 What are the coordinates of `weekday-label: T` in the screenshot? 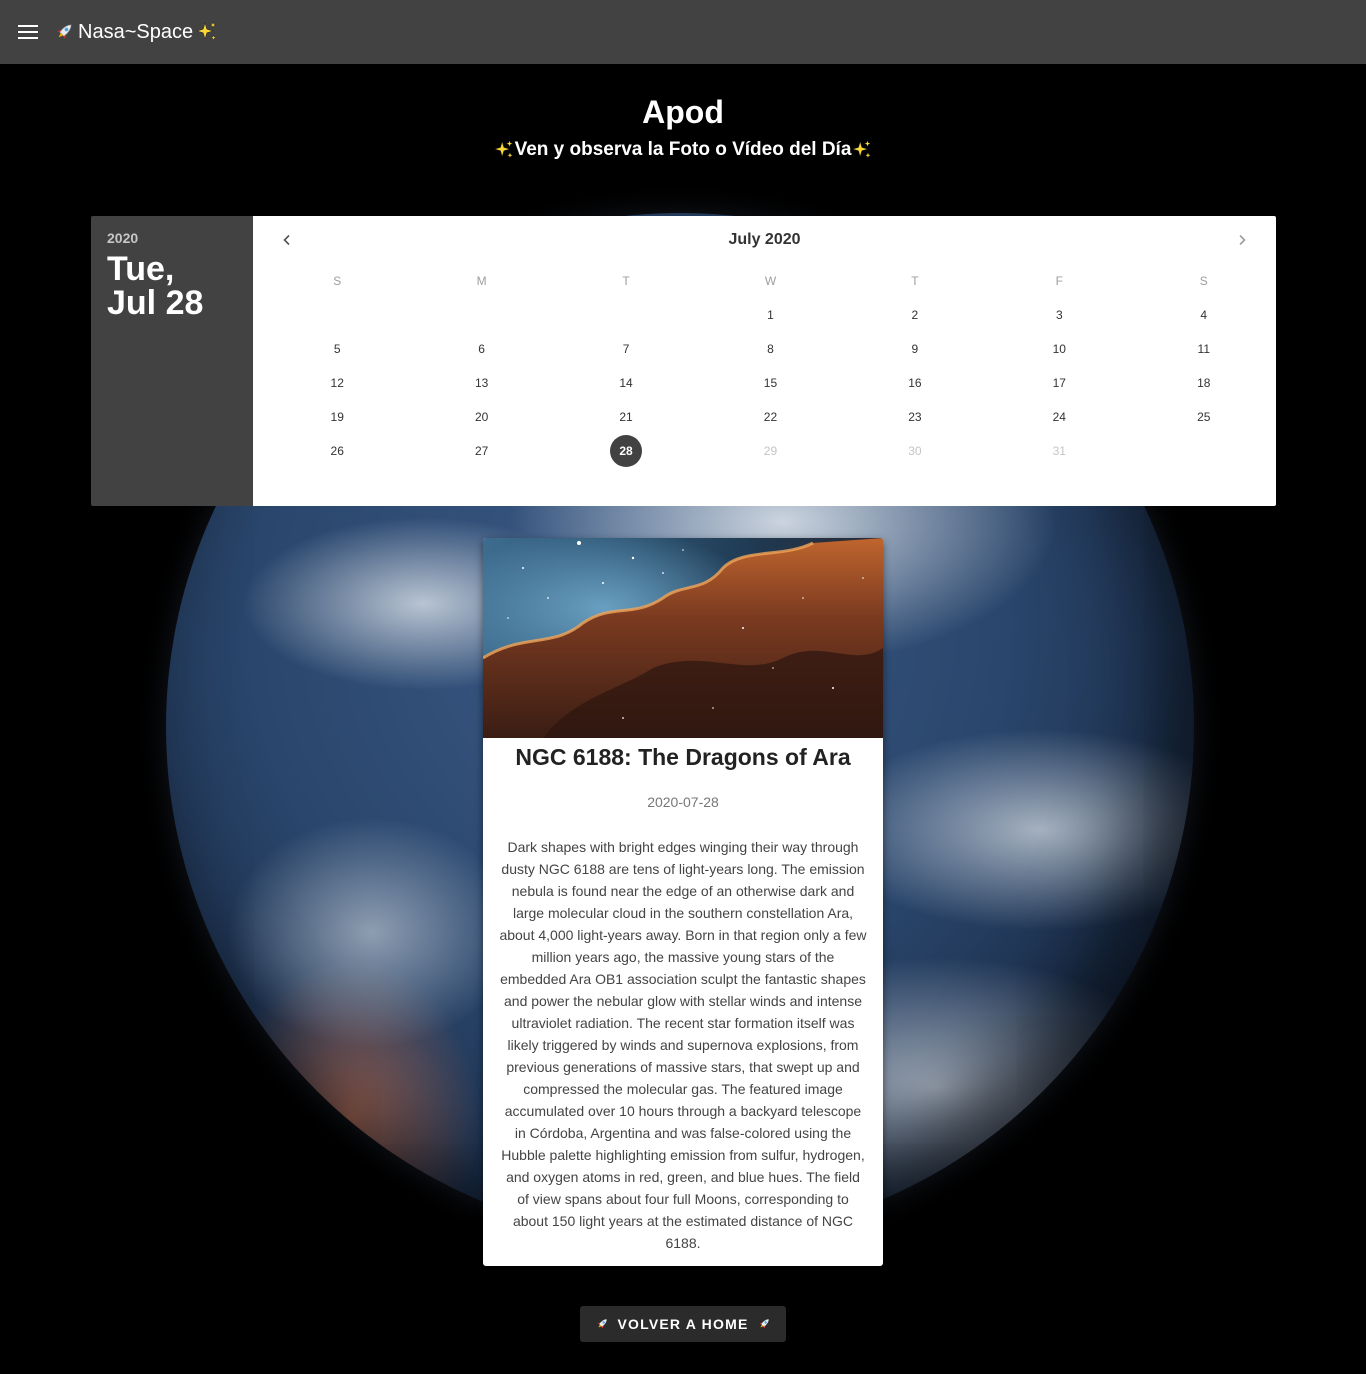 It's located at (915, 281).